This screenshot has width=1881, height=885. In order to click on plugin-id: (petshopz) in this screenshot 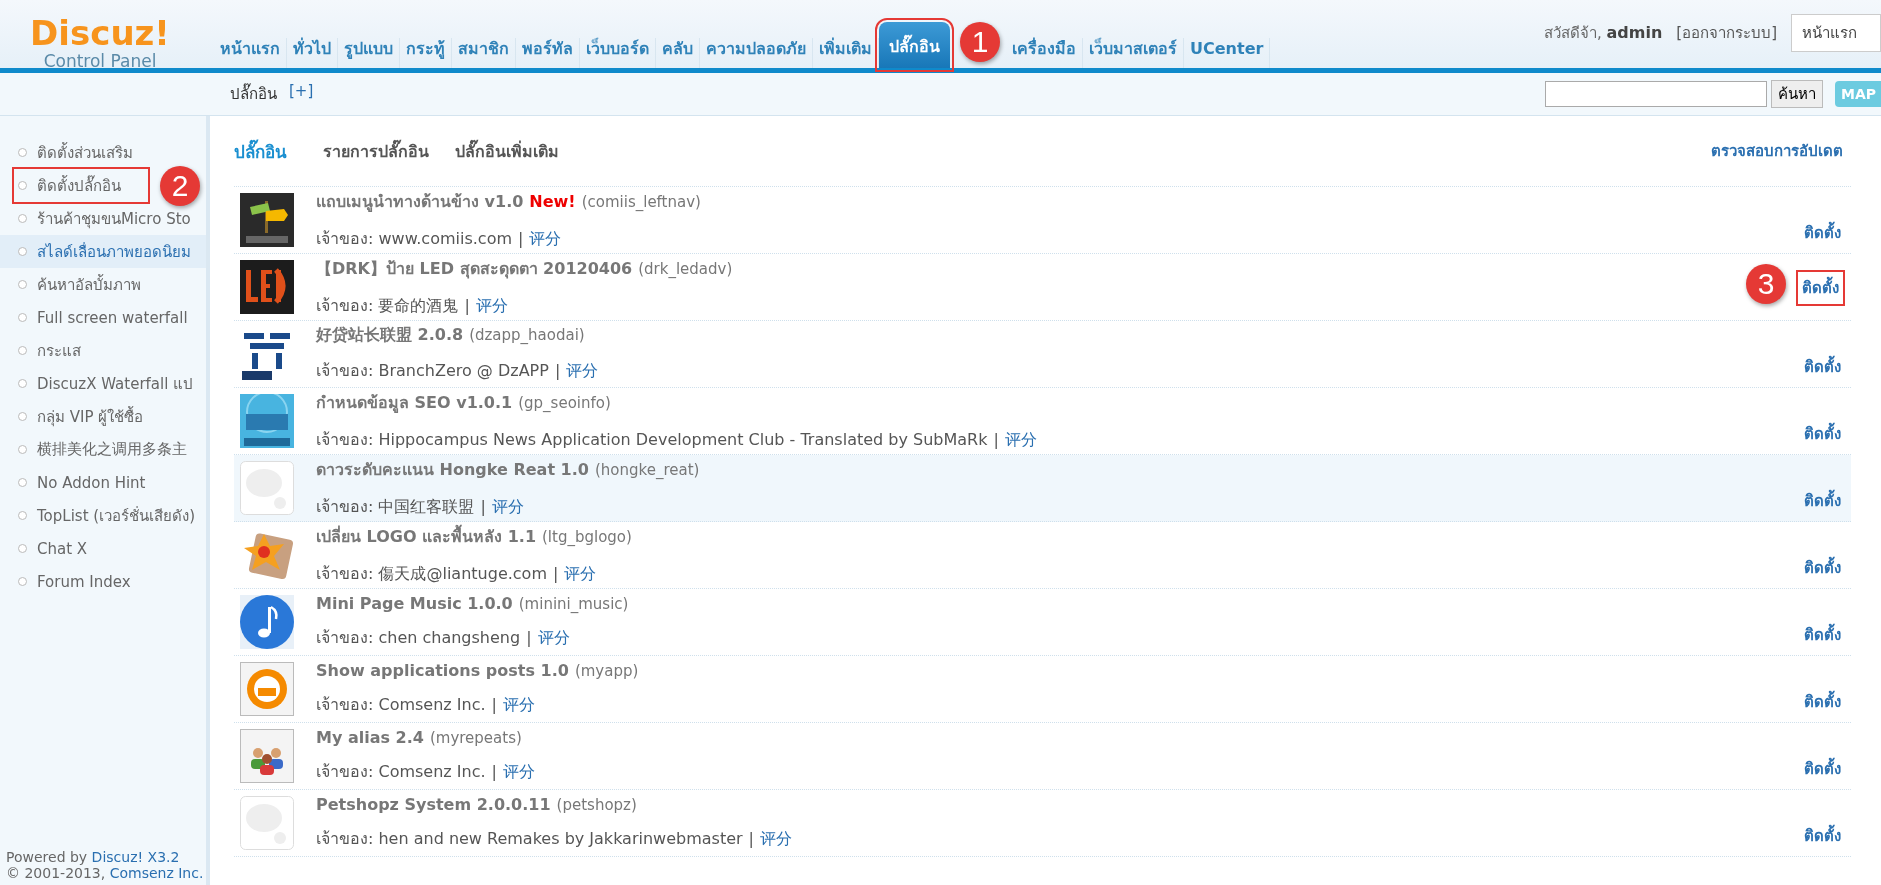, I will do `click(596, 805)`.